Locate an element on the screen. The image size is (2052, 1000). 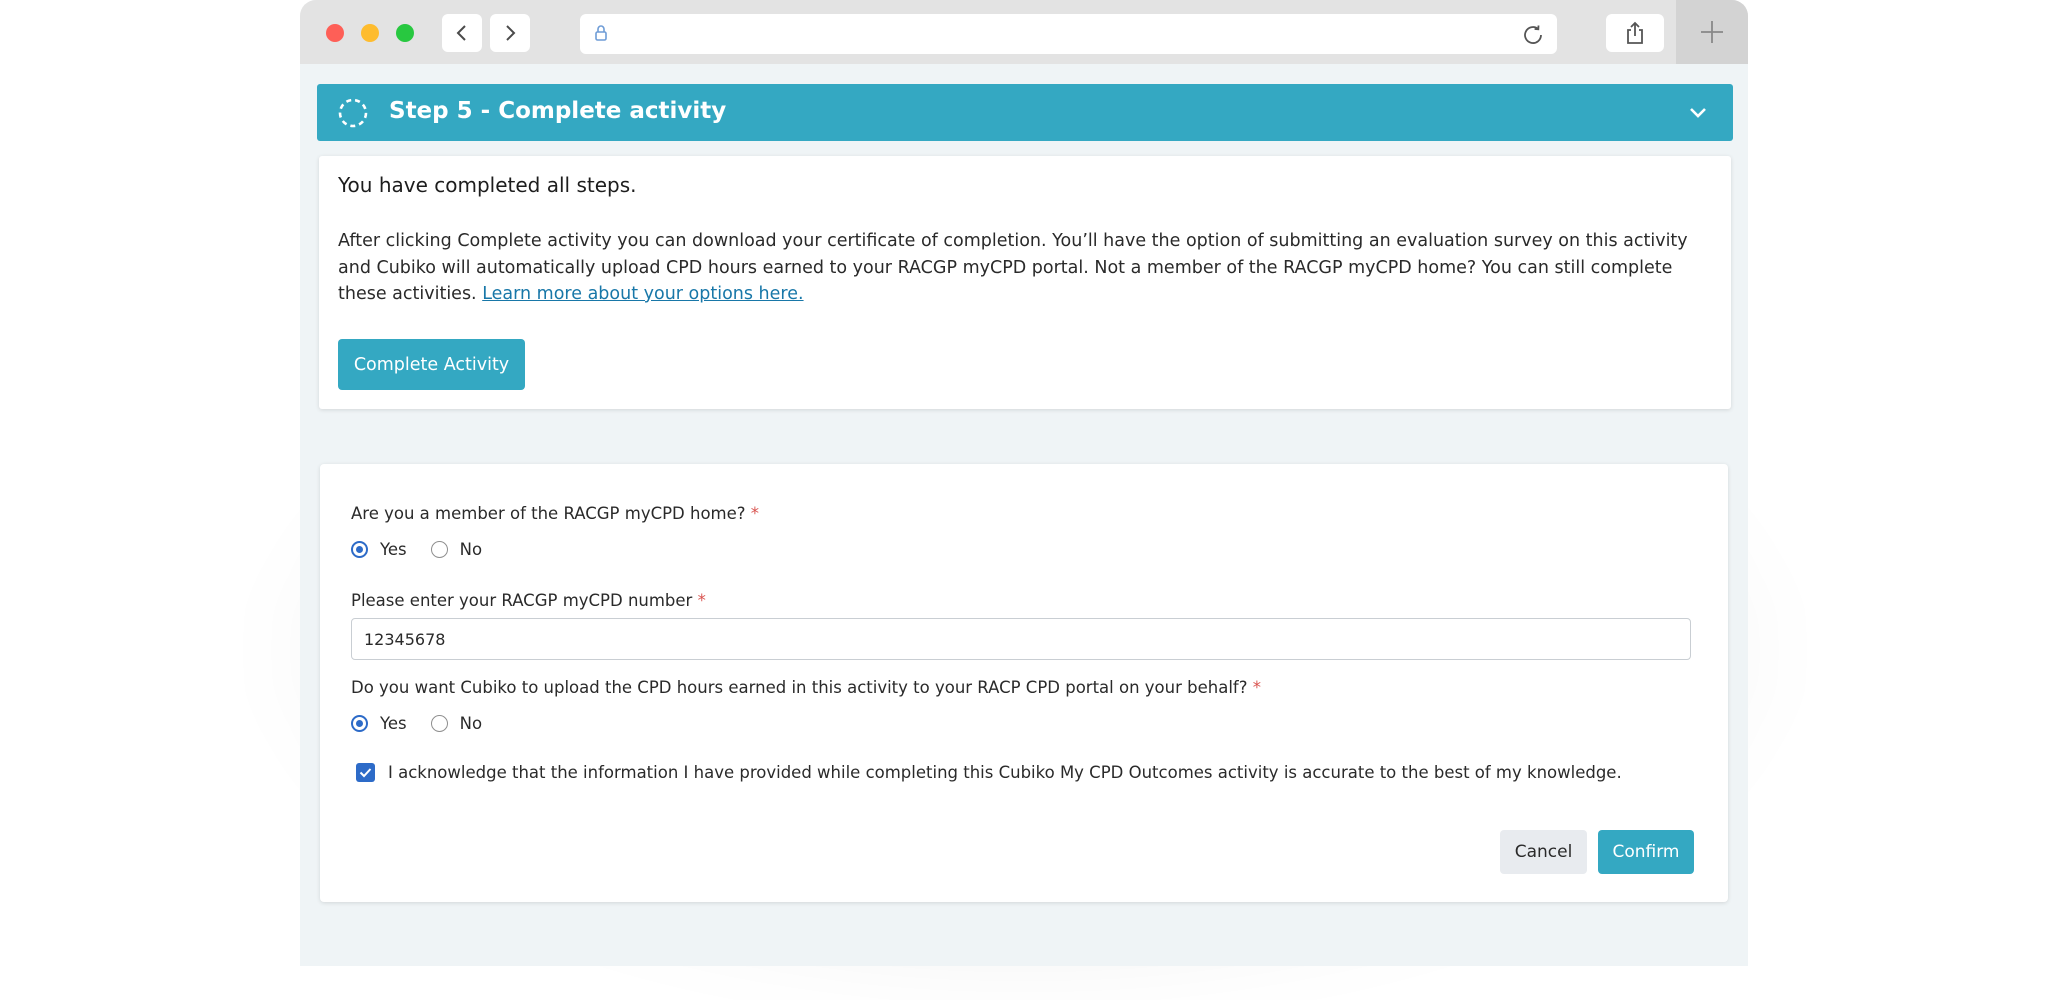
member-no-label: No is located at coordinates (471, 549).